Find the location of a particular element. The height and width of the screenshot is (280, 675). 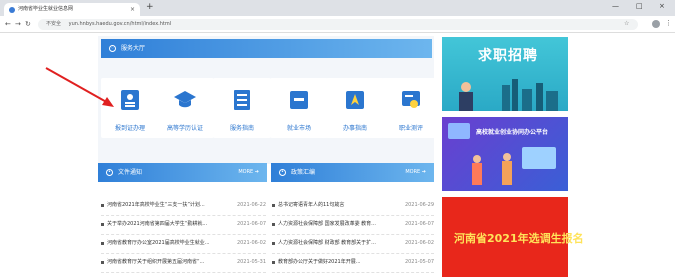

tab-close-icon: × is located at coordinates (132, 9).